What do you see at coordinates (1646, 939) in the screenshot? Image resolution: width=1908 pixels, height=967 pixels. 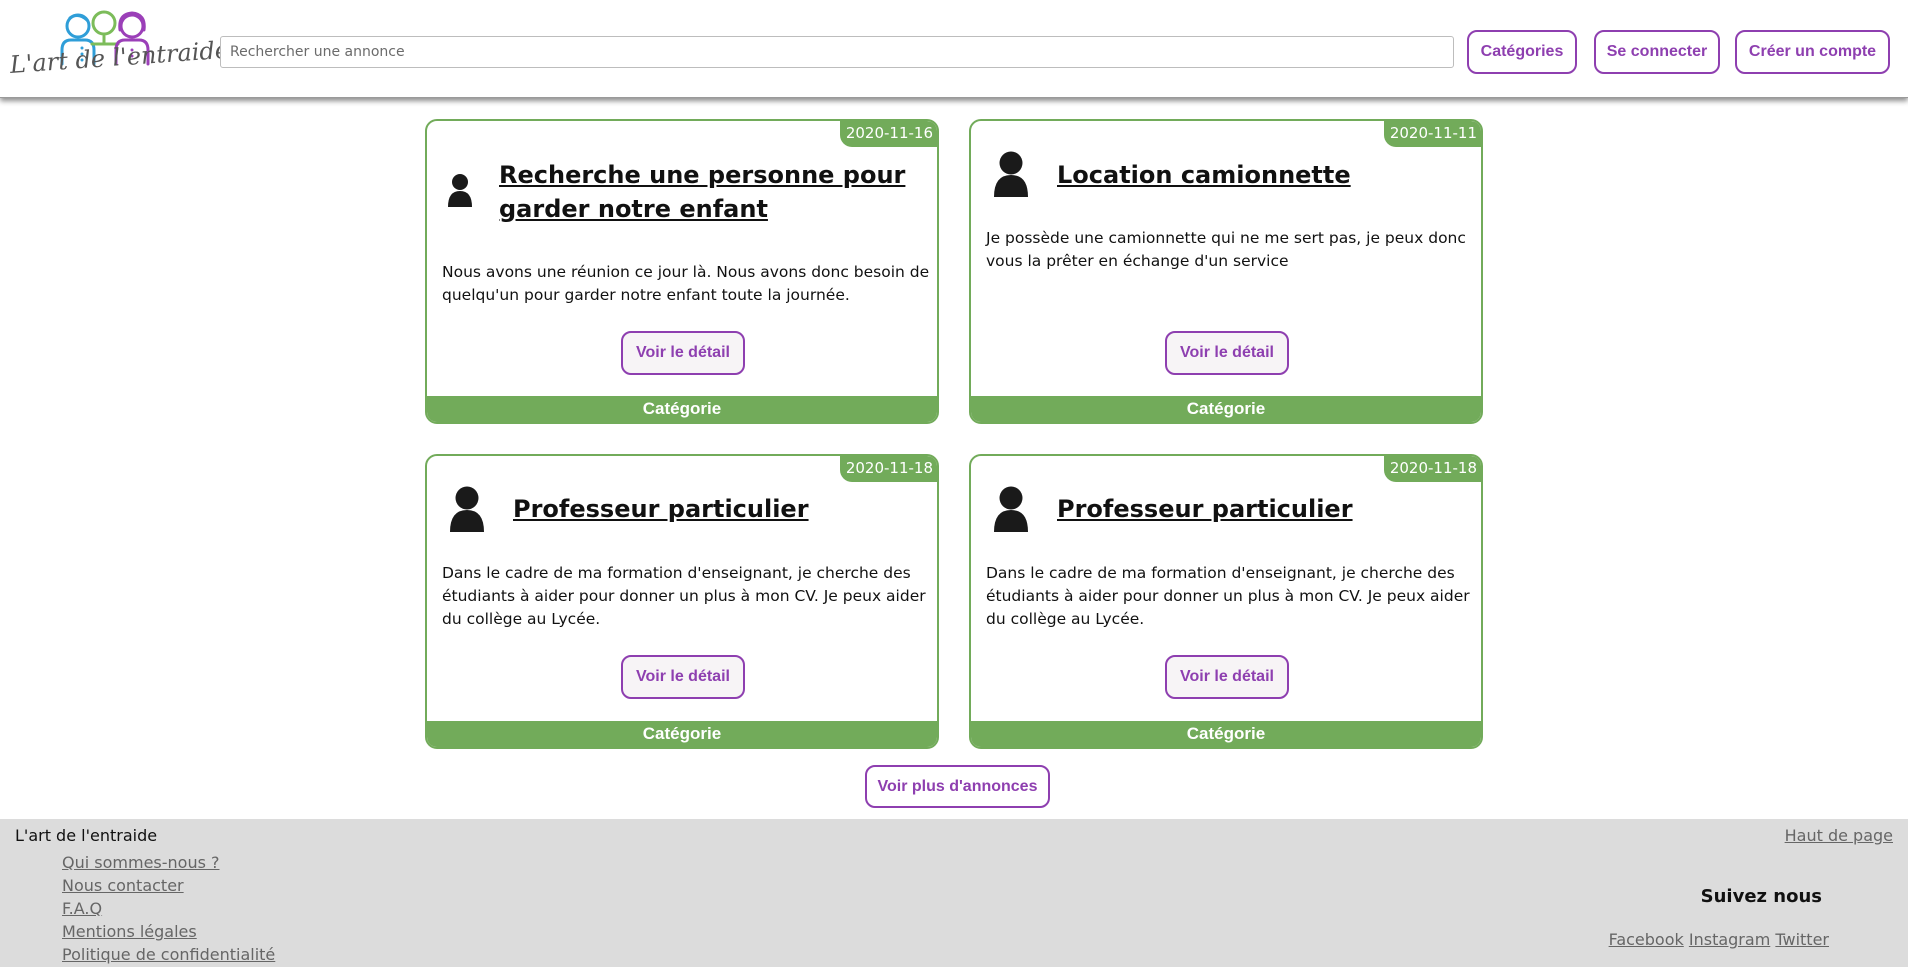 I see `facebook-link: Facebook` at bounding box center [1646, 939].